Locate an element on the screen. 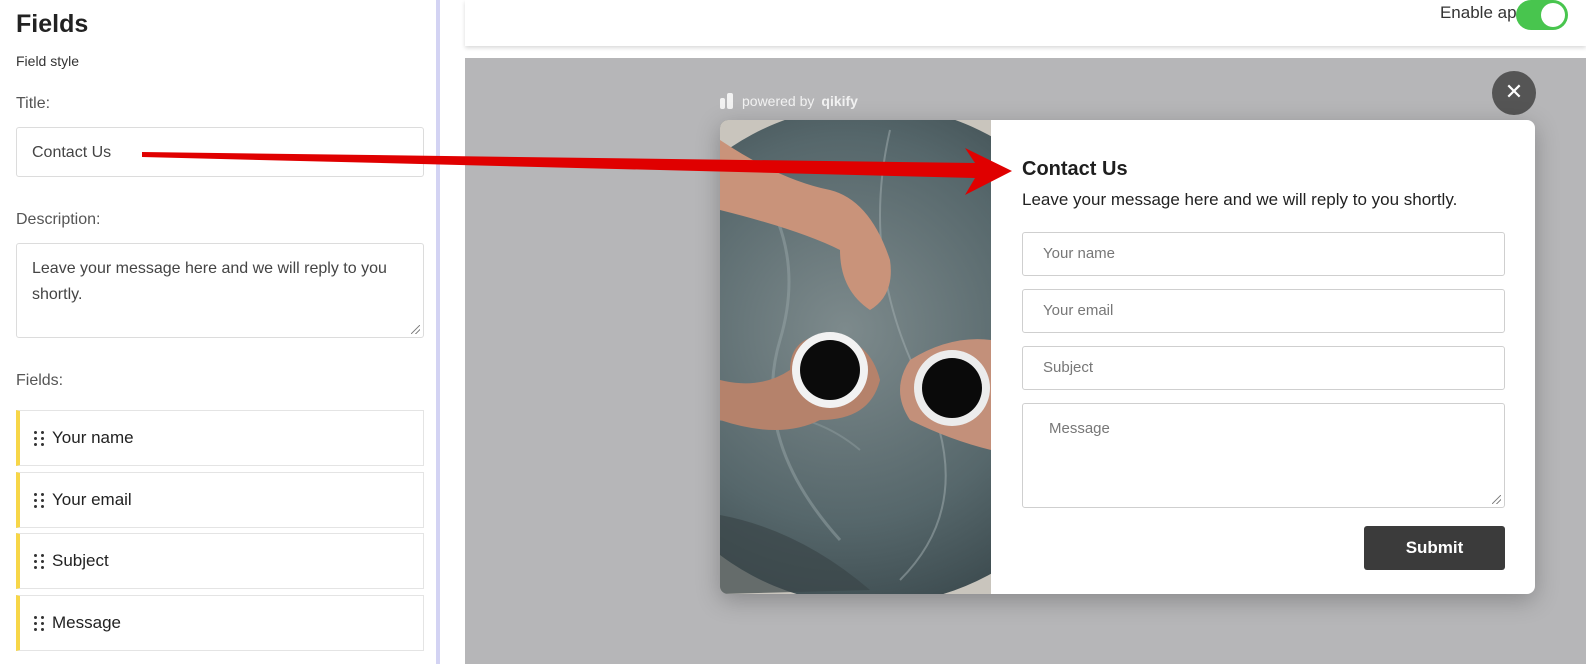 This screenshot has width=1586, height=664. title-input: Contact Us is located at coordinates (220, 152).